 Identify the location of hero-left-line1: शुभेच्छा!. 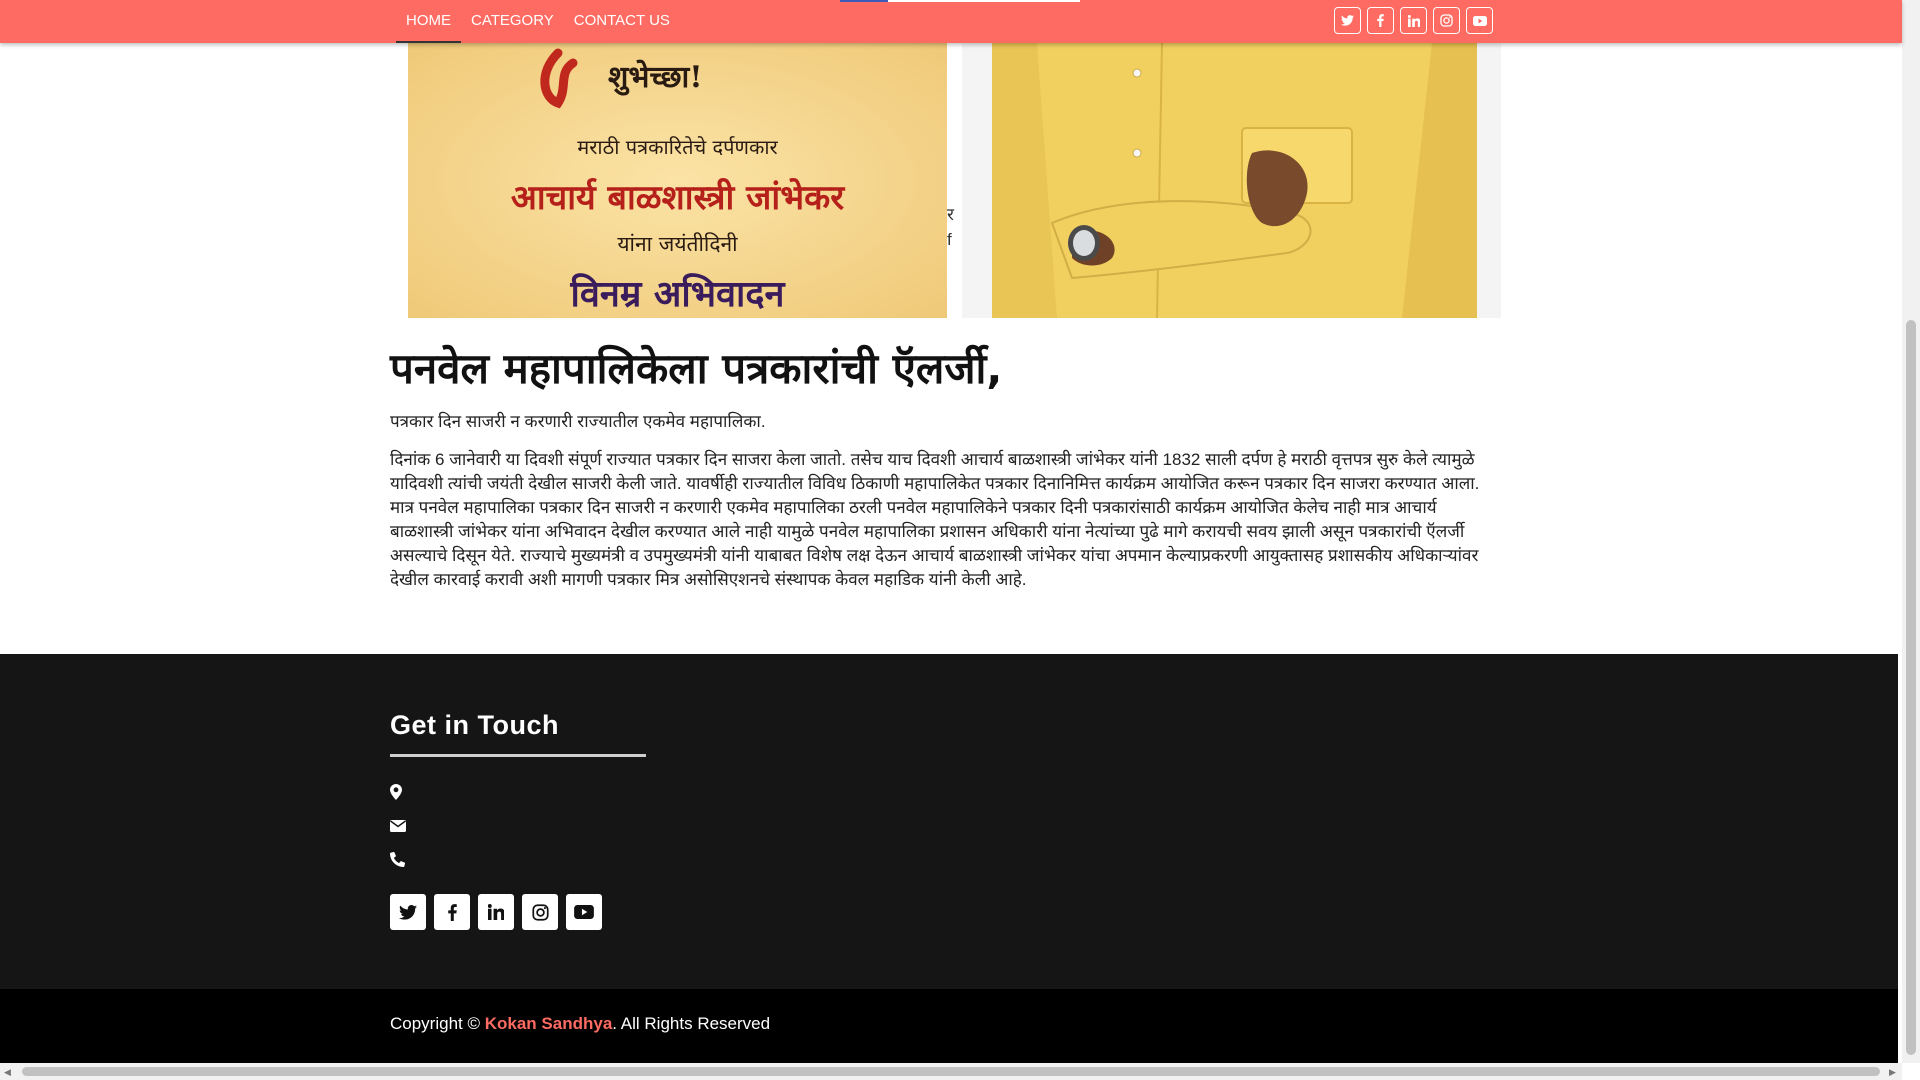
(655, 77).